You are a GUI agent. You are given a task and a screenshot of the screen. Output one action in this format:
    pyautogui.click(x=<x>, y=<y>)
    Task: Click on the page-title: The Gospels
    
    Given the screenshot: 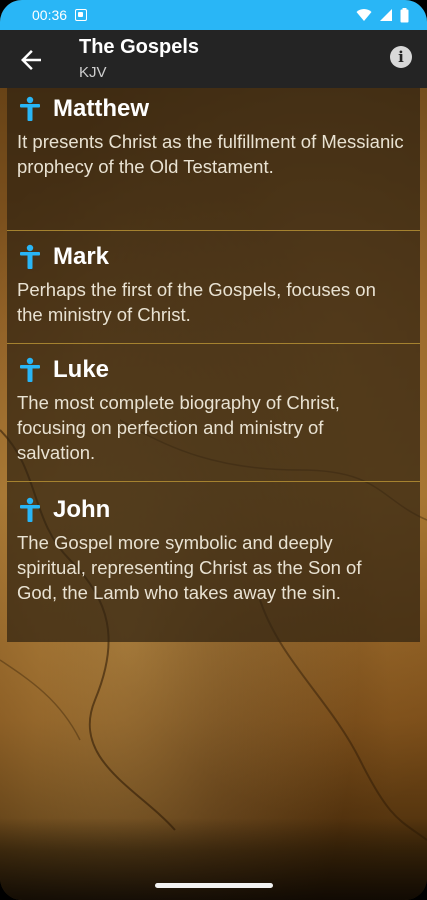 What is the action you would take?
    pyautogui.click(x=139, y=47)
    